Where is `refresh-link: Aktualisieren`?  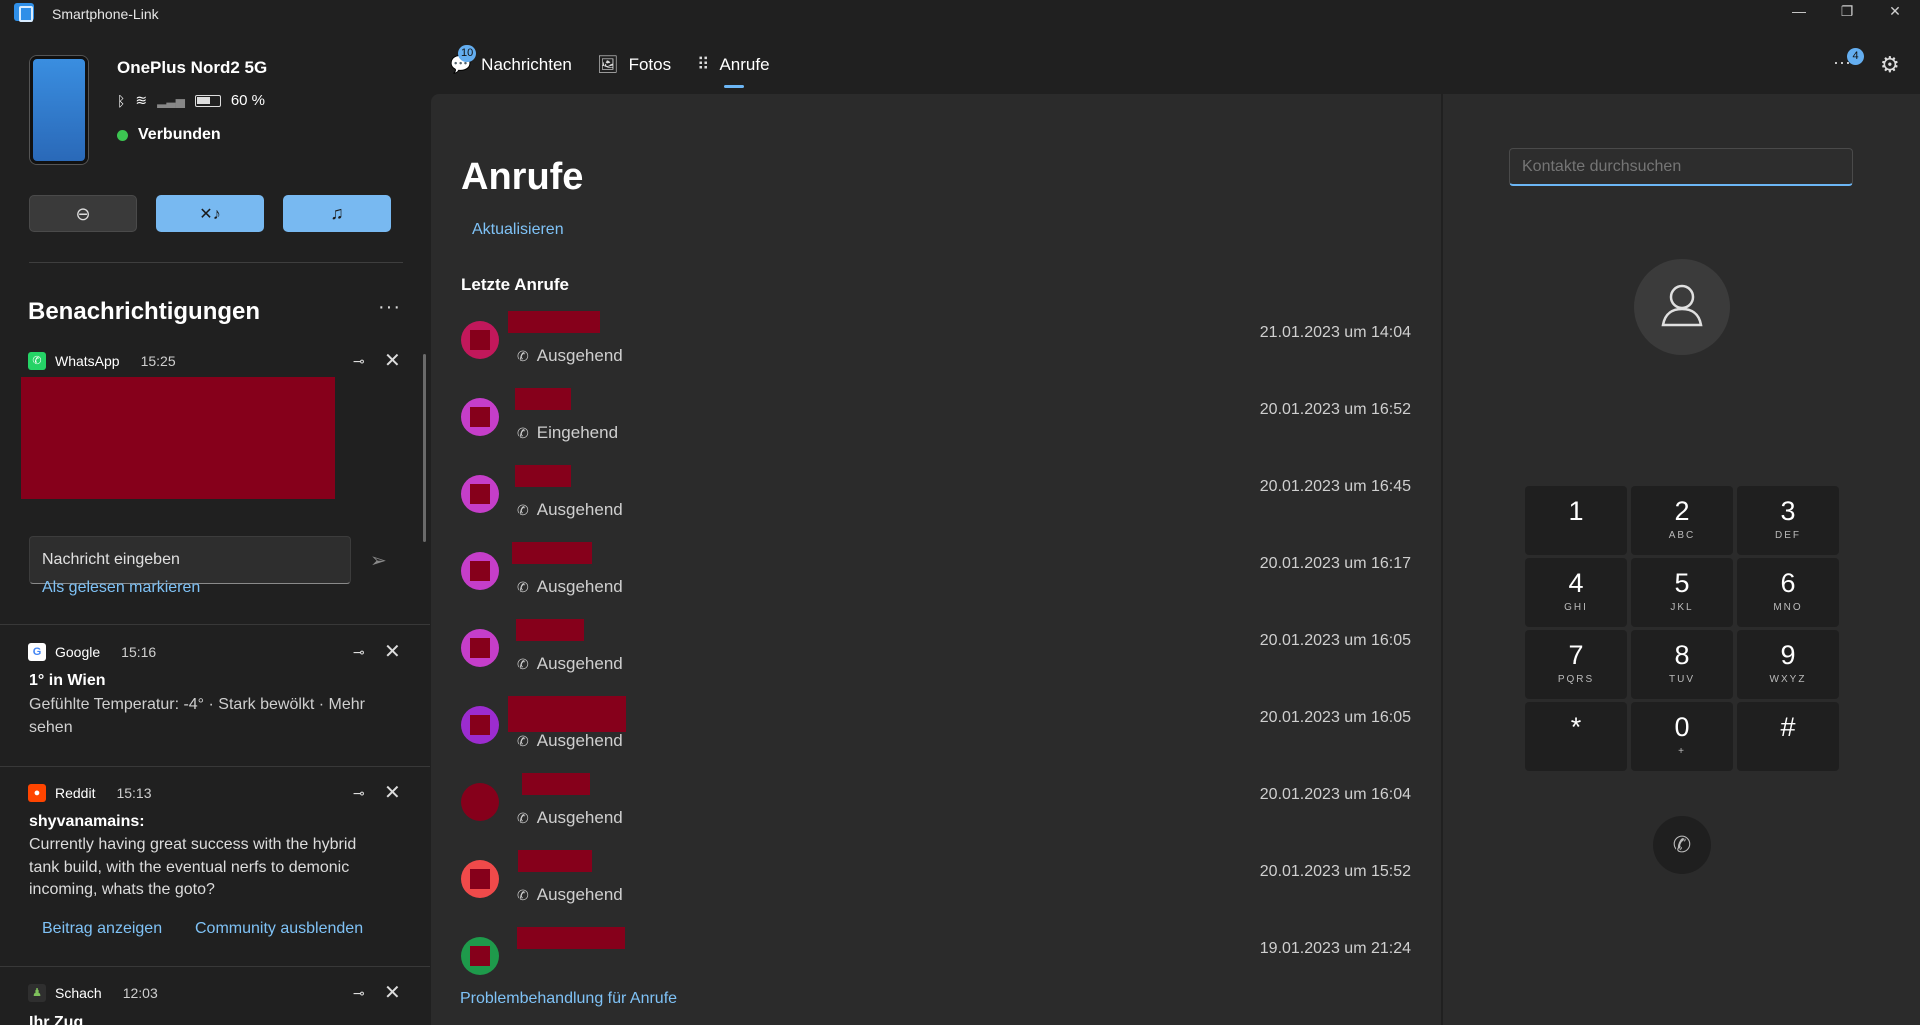 refresh-link: Aktualisieren is located at coordinates (518, 230).